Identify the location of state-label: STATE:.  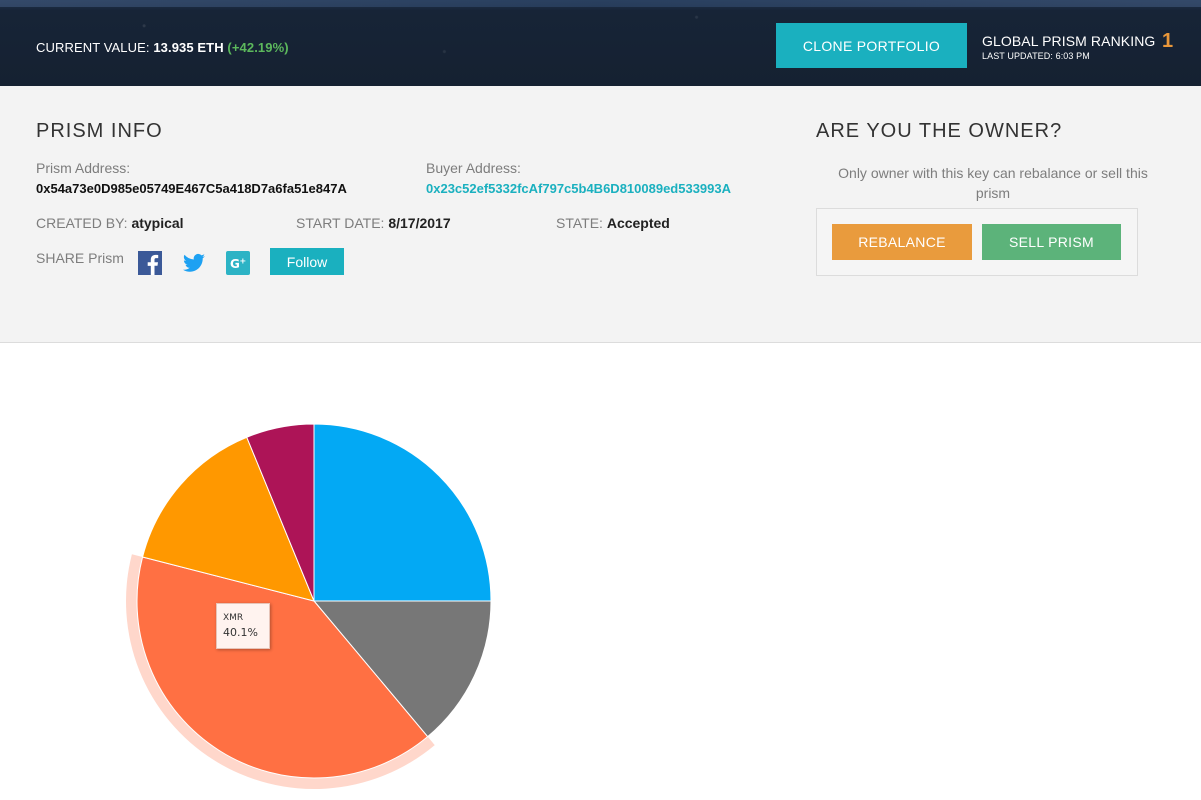
(579, 223).